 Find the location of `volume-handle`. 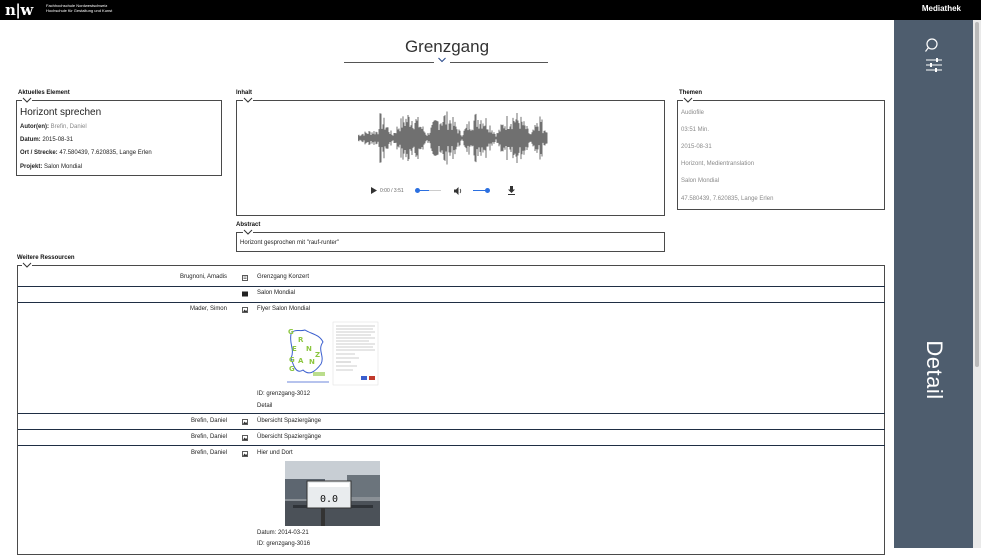

volume-handle is located at coordinates (487, 190).